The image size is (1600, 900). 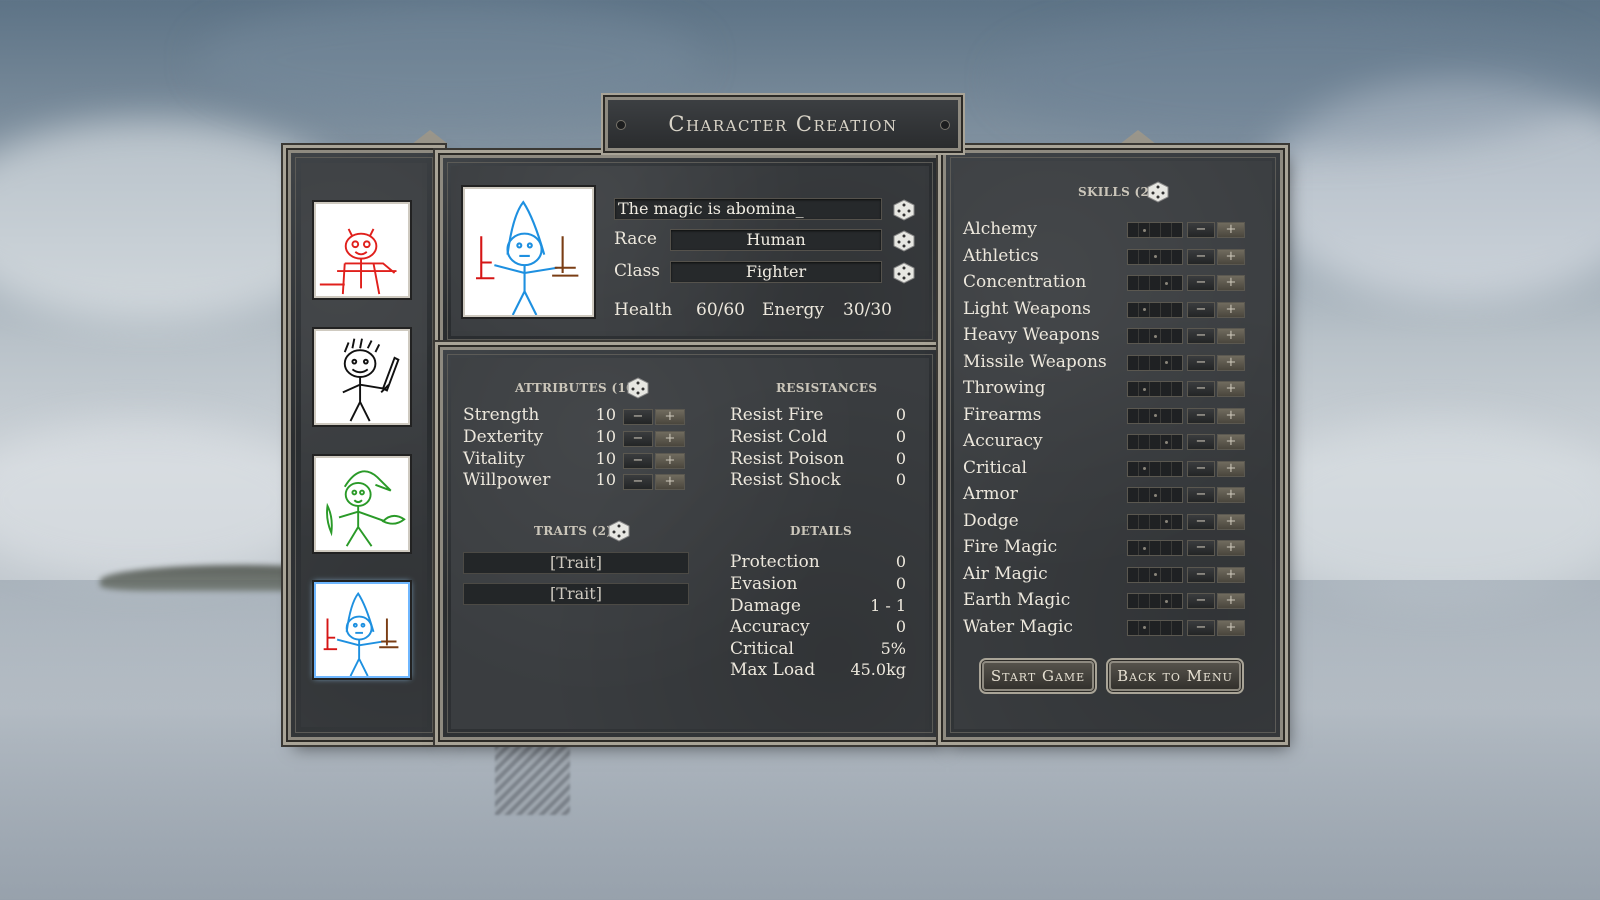 I want to click on page-title: Character Creation, so click(x=783, y=124).